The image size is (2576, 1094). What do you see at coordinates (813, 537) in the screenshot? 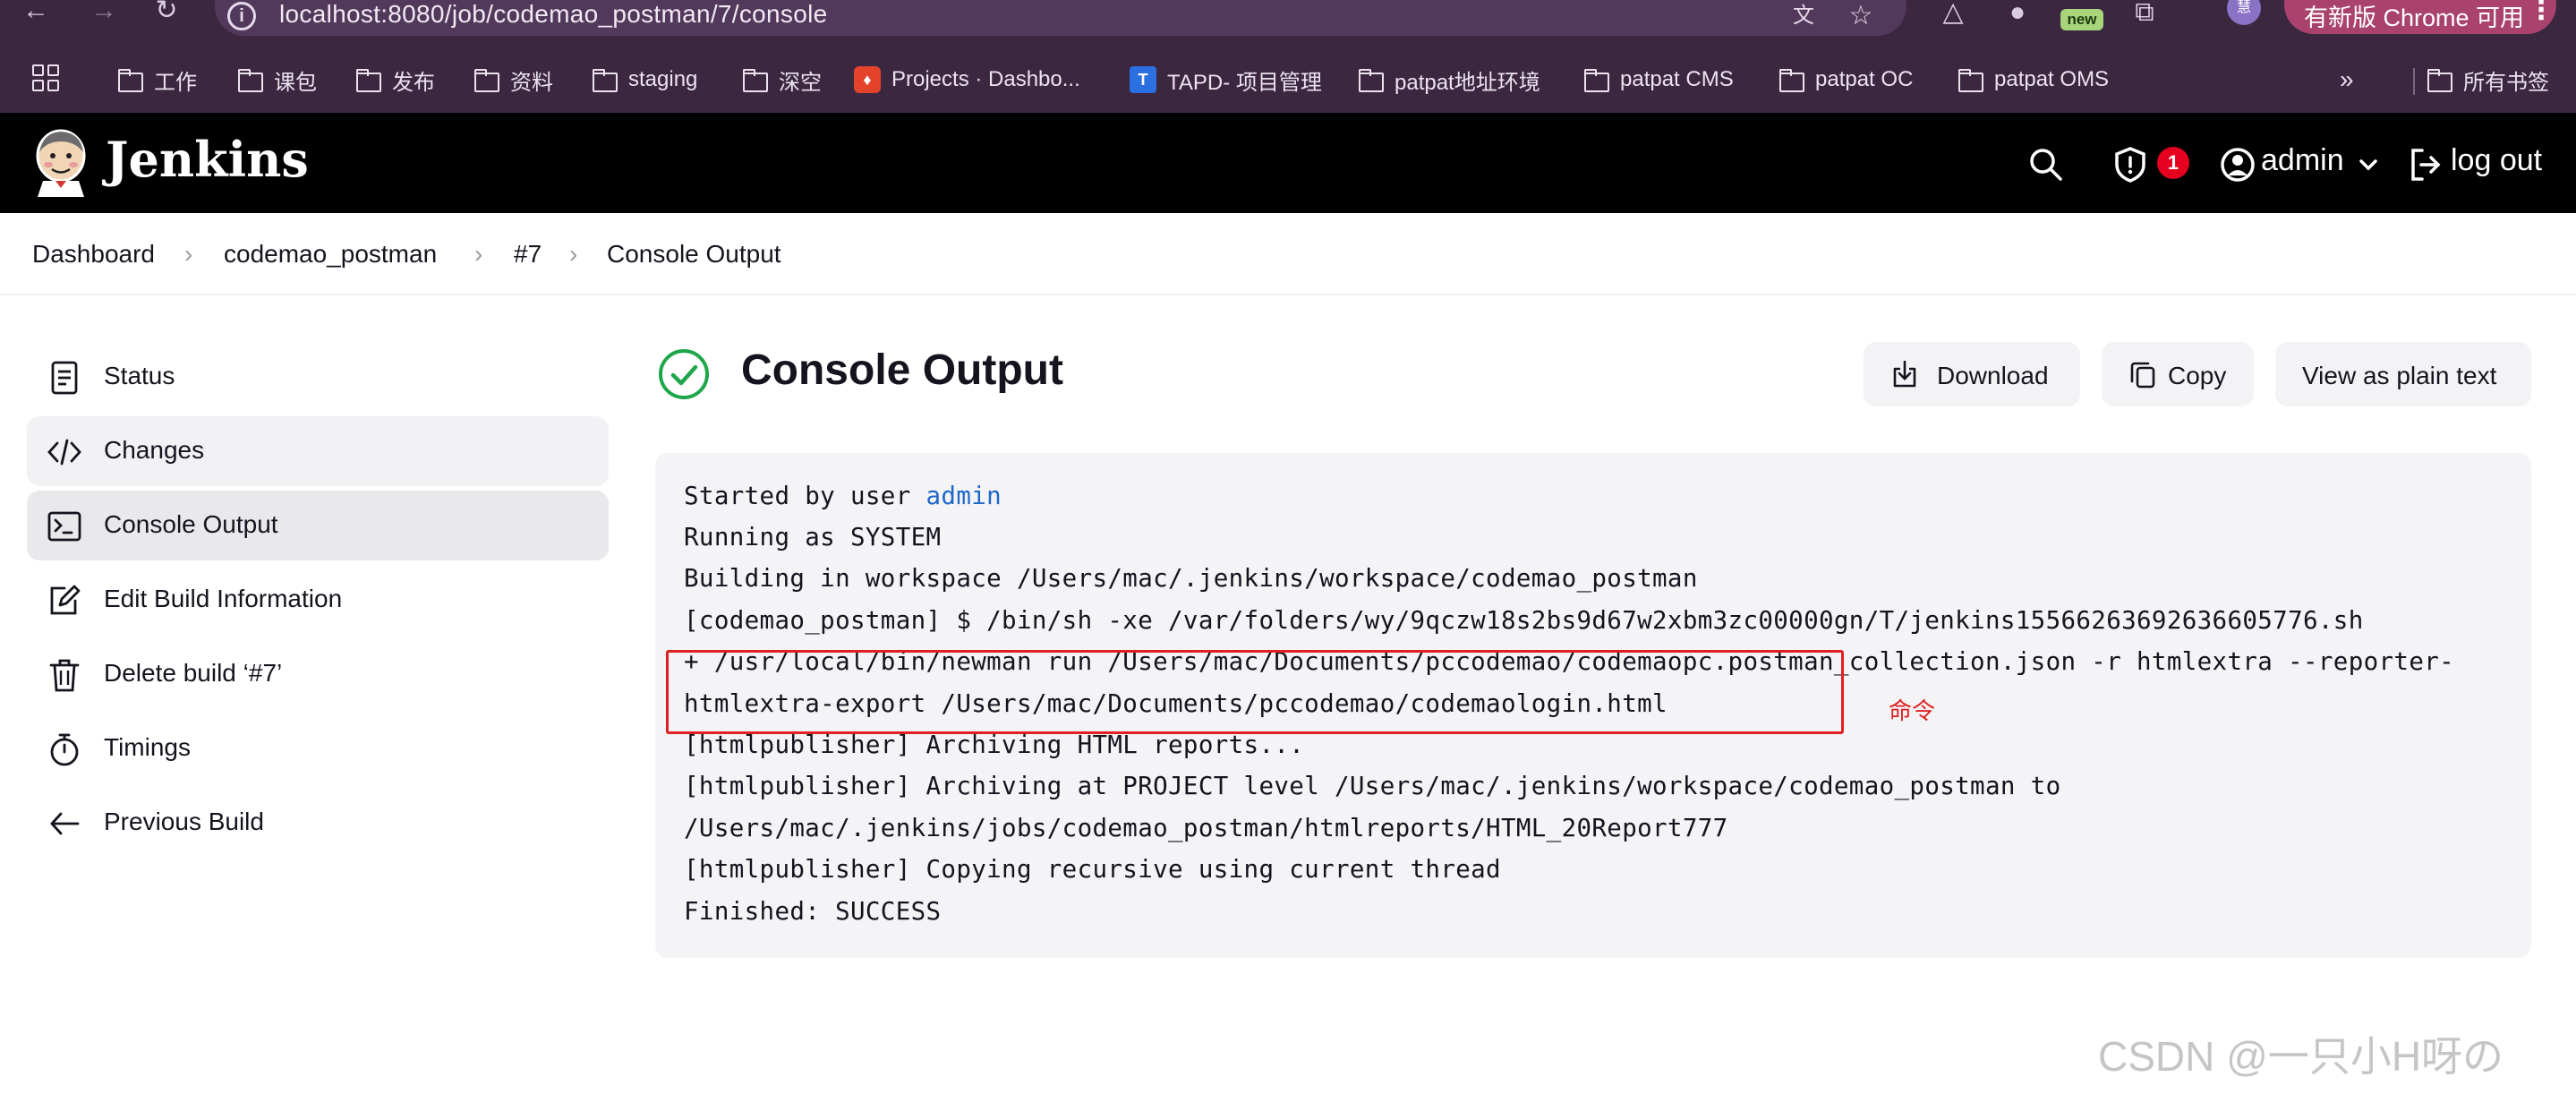
I see `console-line: Running as SYSTEM` at bounding box center [813, 537].